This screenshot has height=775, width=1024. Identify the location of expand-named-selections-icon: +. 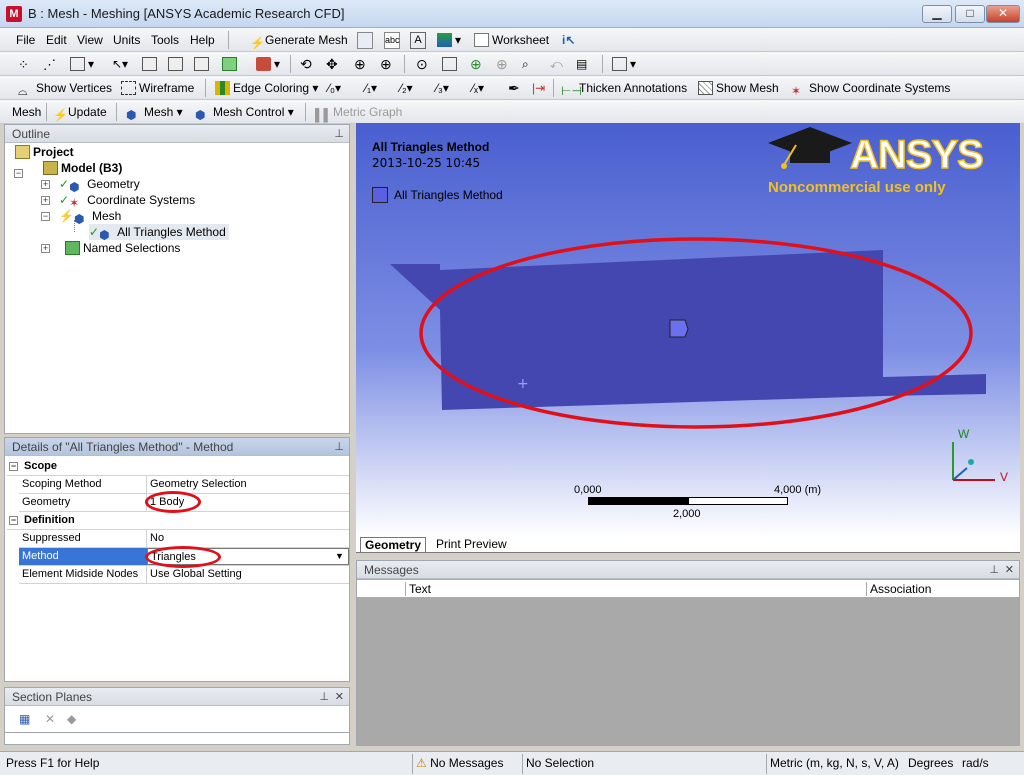
(45, 248).